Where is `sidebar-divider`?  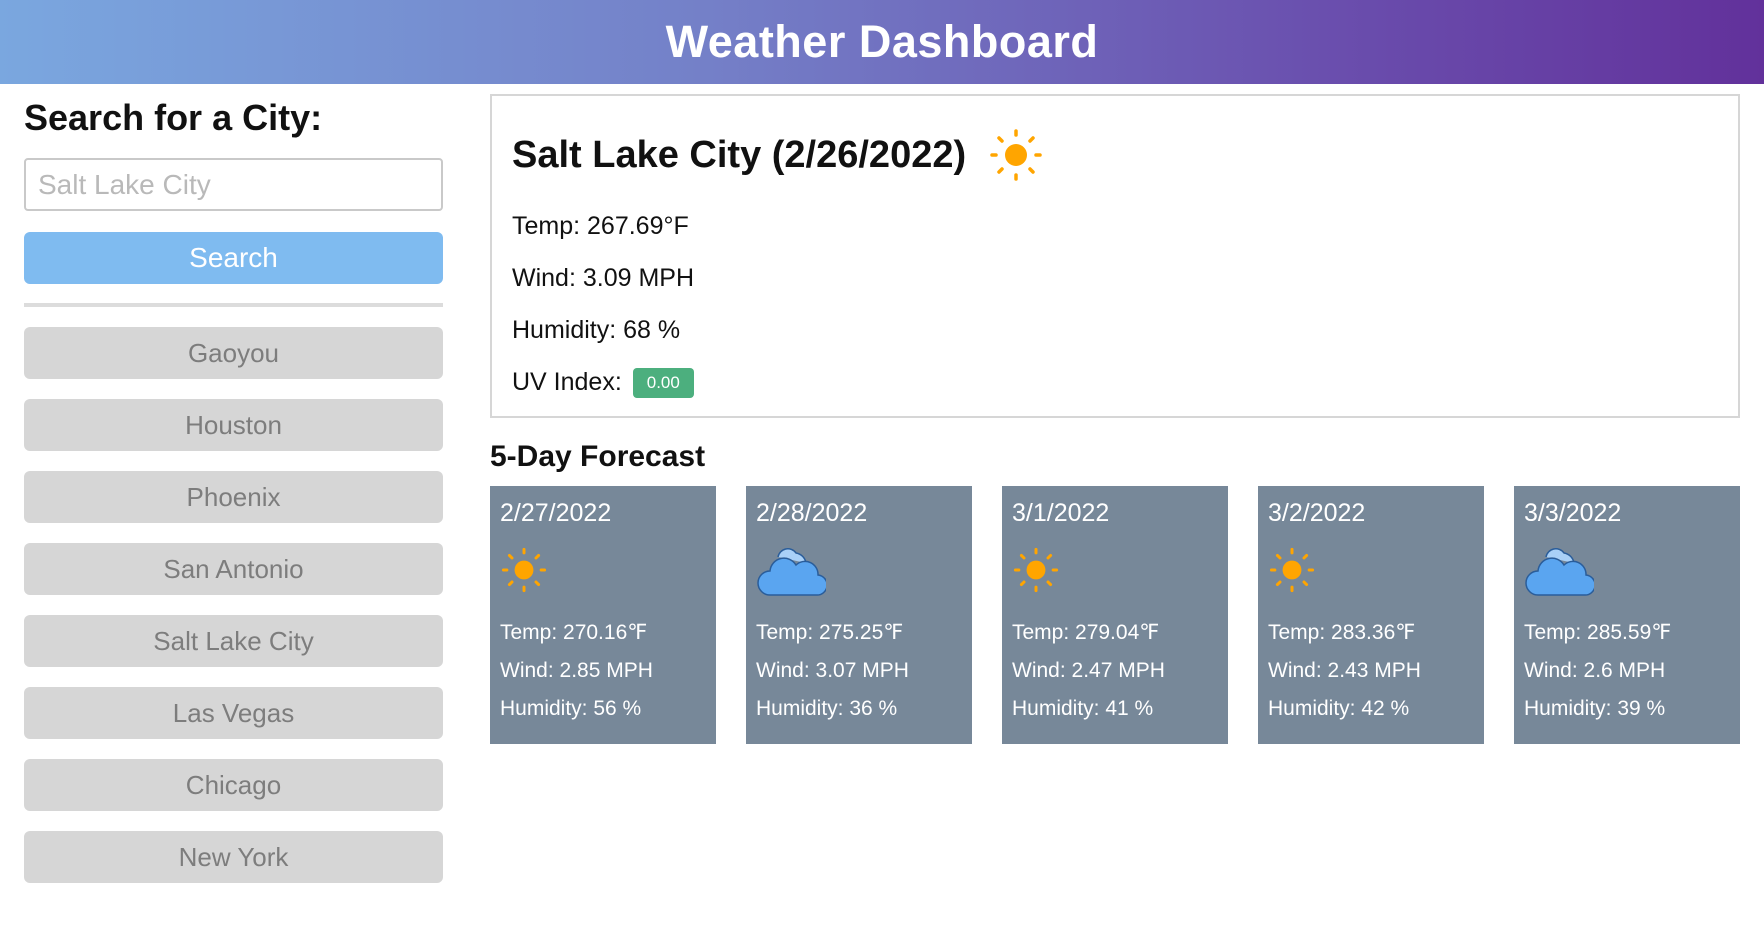 sidebar-divider is located at coordinates (233, 305).